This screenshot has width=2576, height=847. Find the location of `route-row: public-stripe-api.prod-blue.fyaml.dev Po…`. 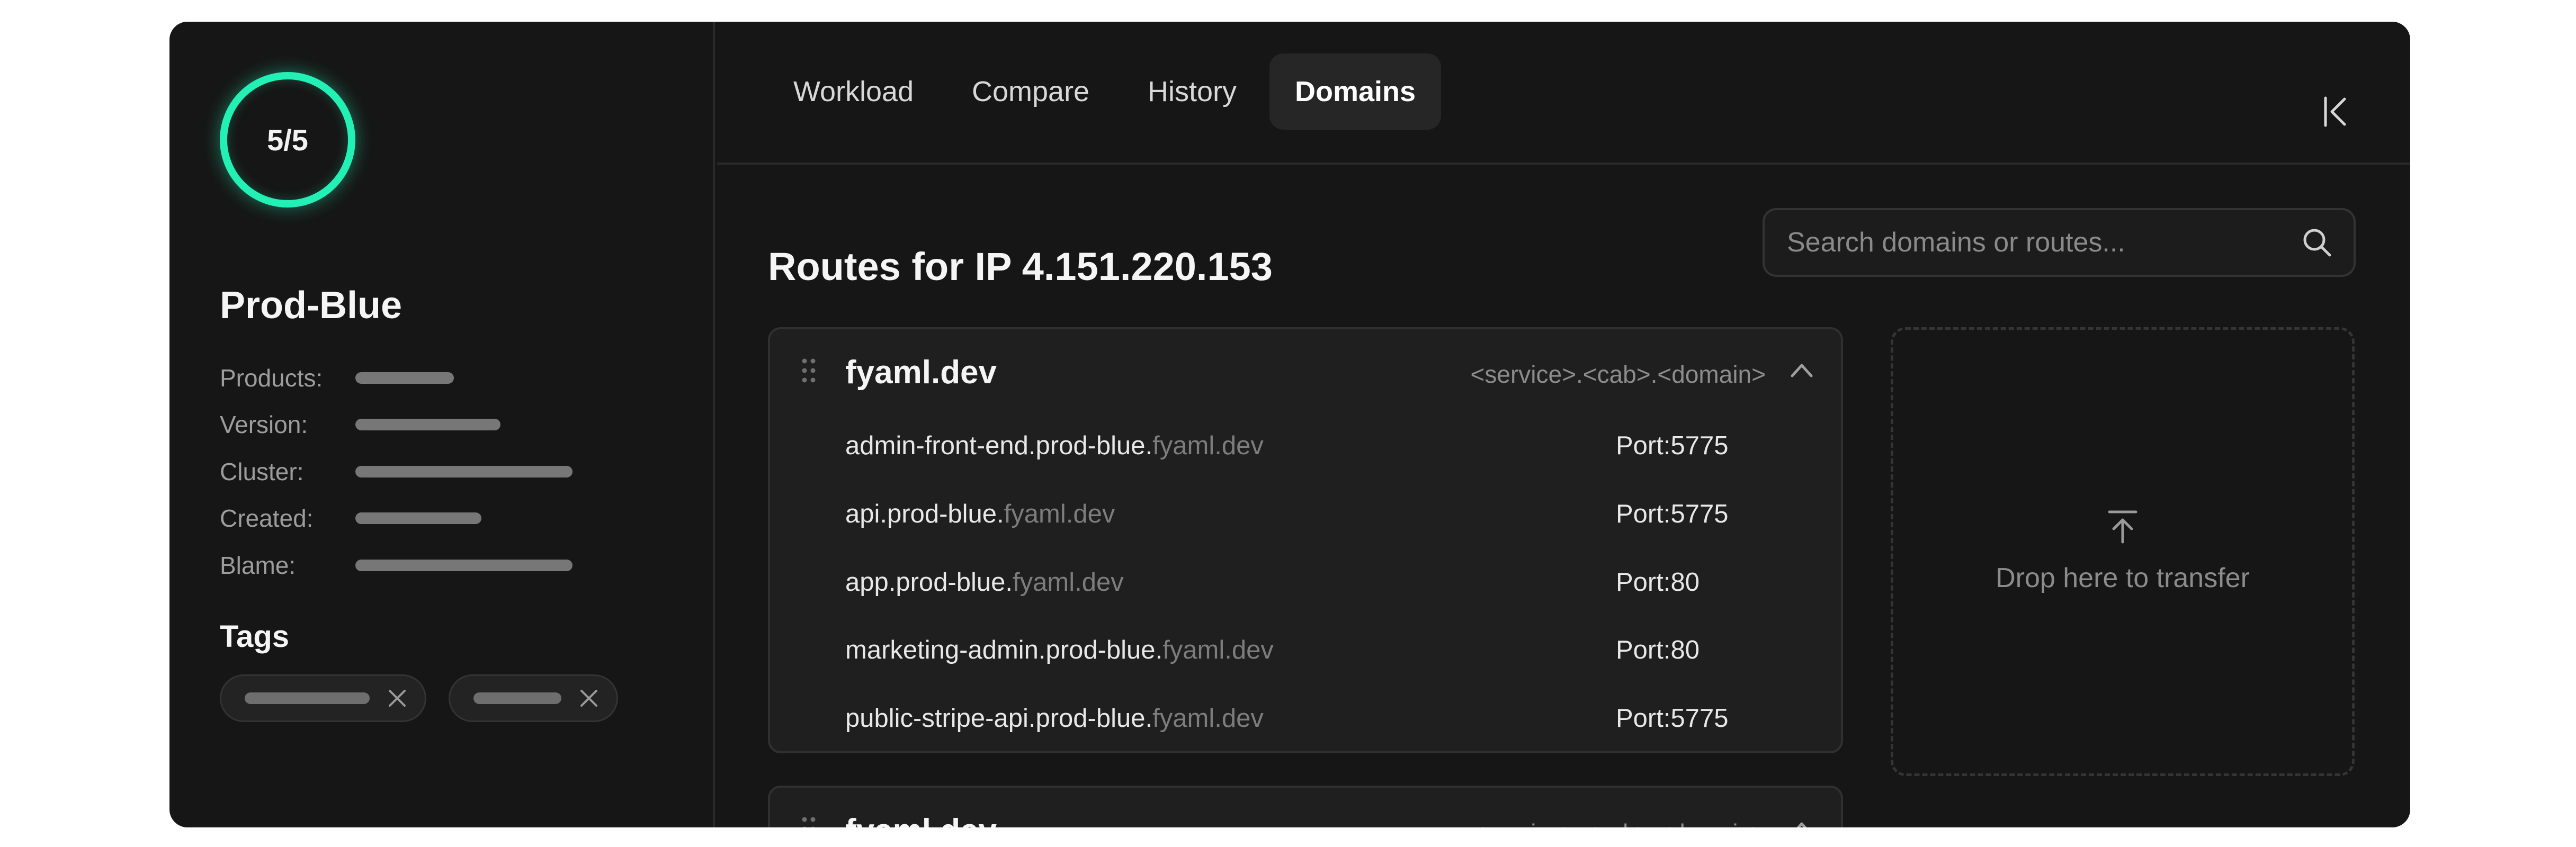

route-row: public-stripe-api.prod-blue.fyaml.dev Po… is located at coordinates (1343, 719).